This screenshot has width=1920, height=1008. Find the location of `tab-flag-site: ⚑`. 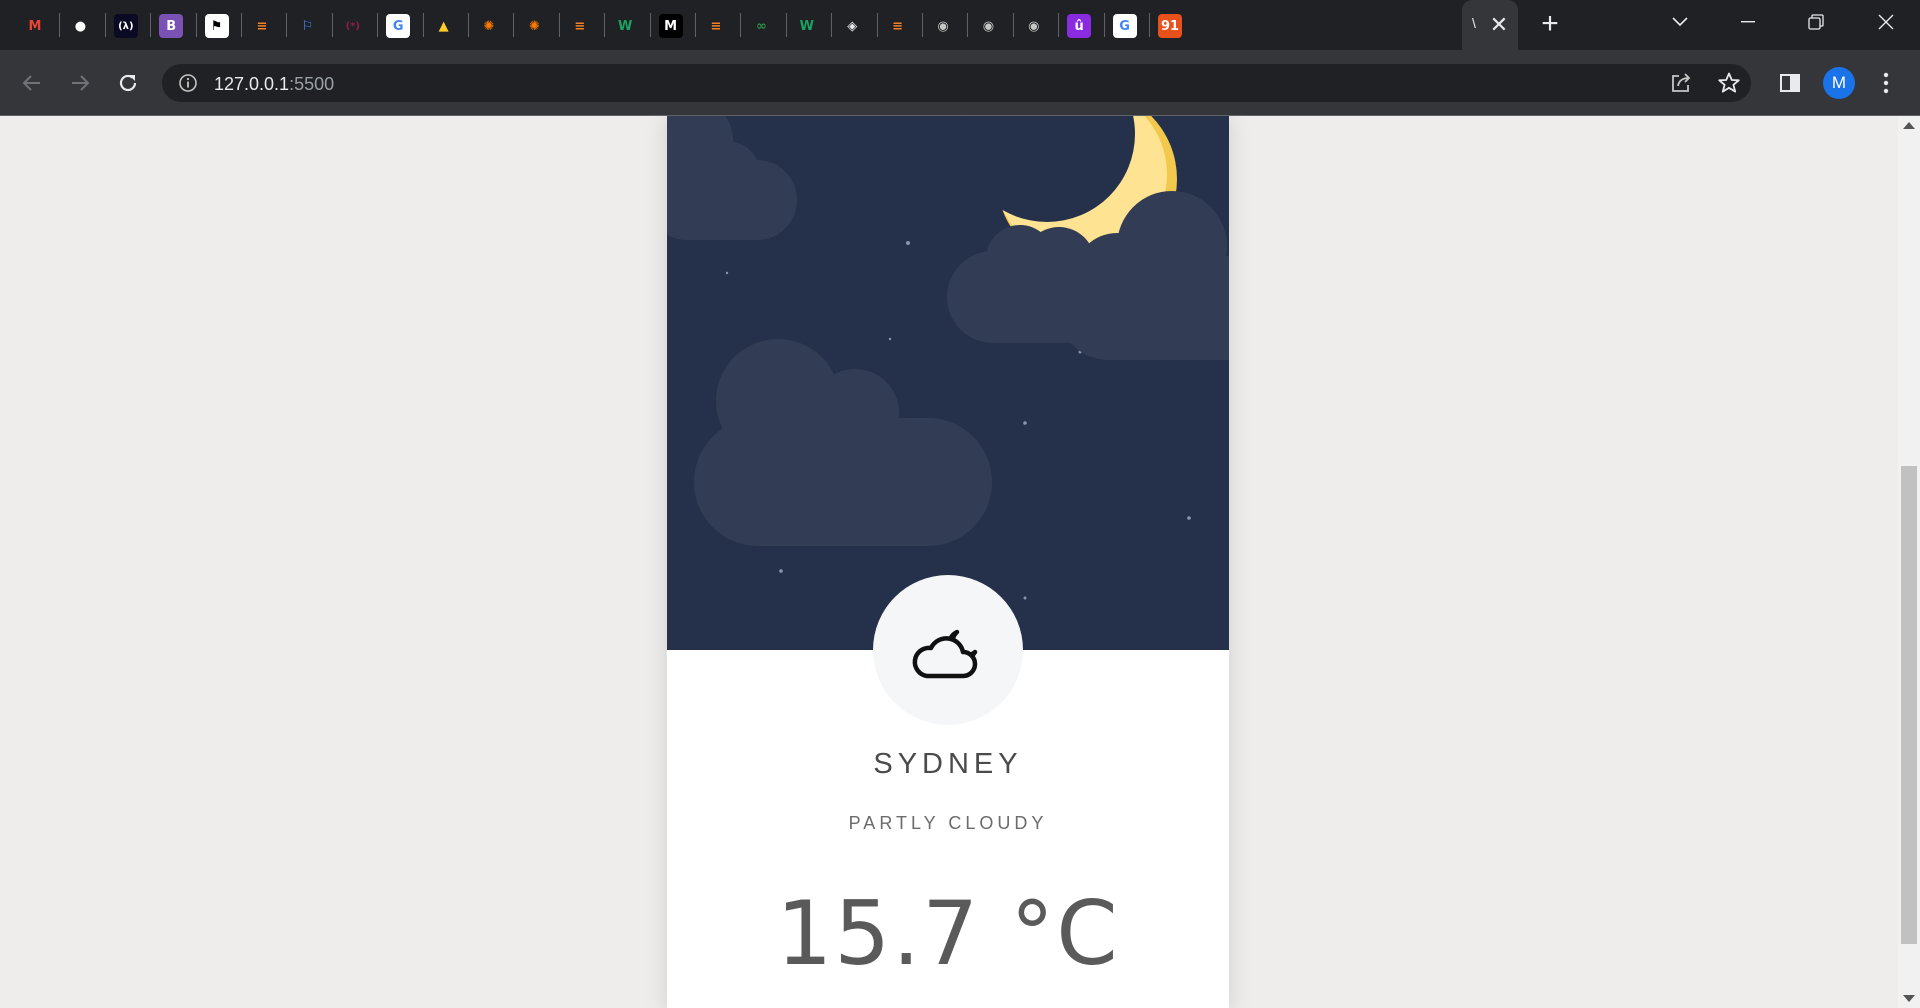

tab-flag-site: ⚑ is located at coordinates (217, 26).